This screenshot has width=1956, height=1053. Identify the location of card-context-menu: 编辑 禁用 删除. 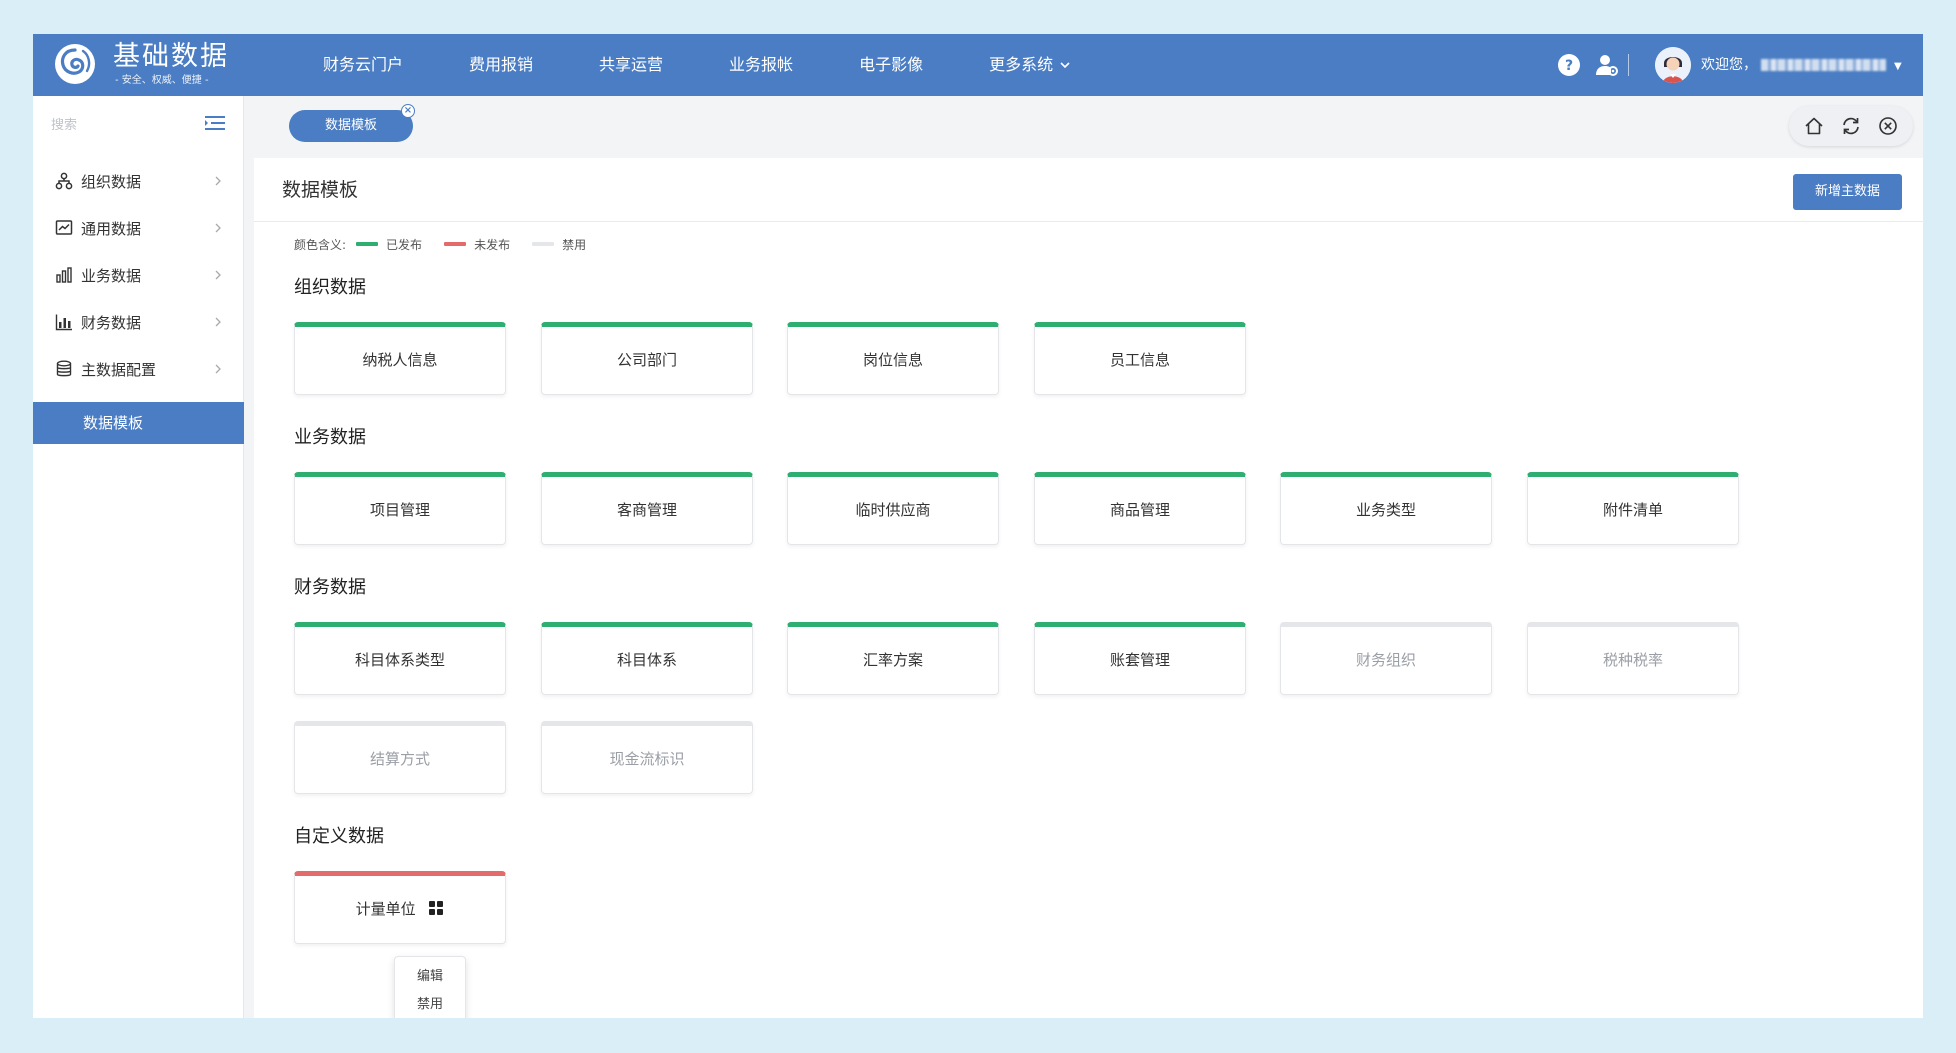
(430, 987).